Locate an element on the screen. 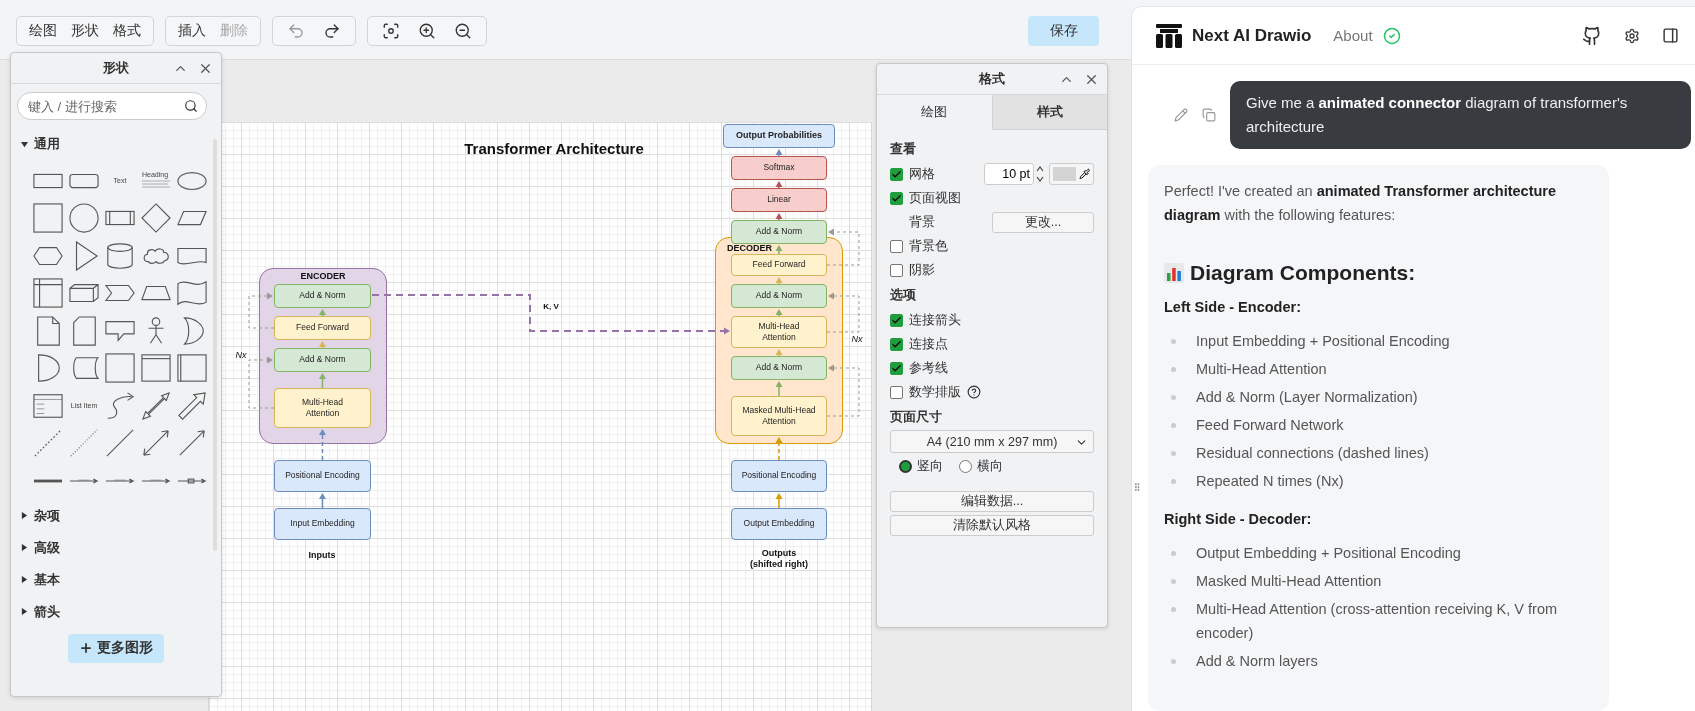  panel-title: 形状 is located at coordinates (116, 68).